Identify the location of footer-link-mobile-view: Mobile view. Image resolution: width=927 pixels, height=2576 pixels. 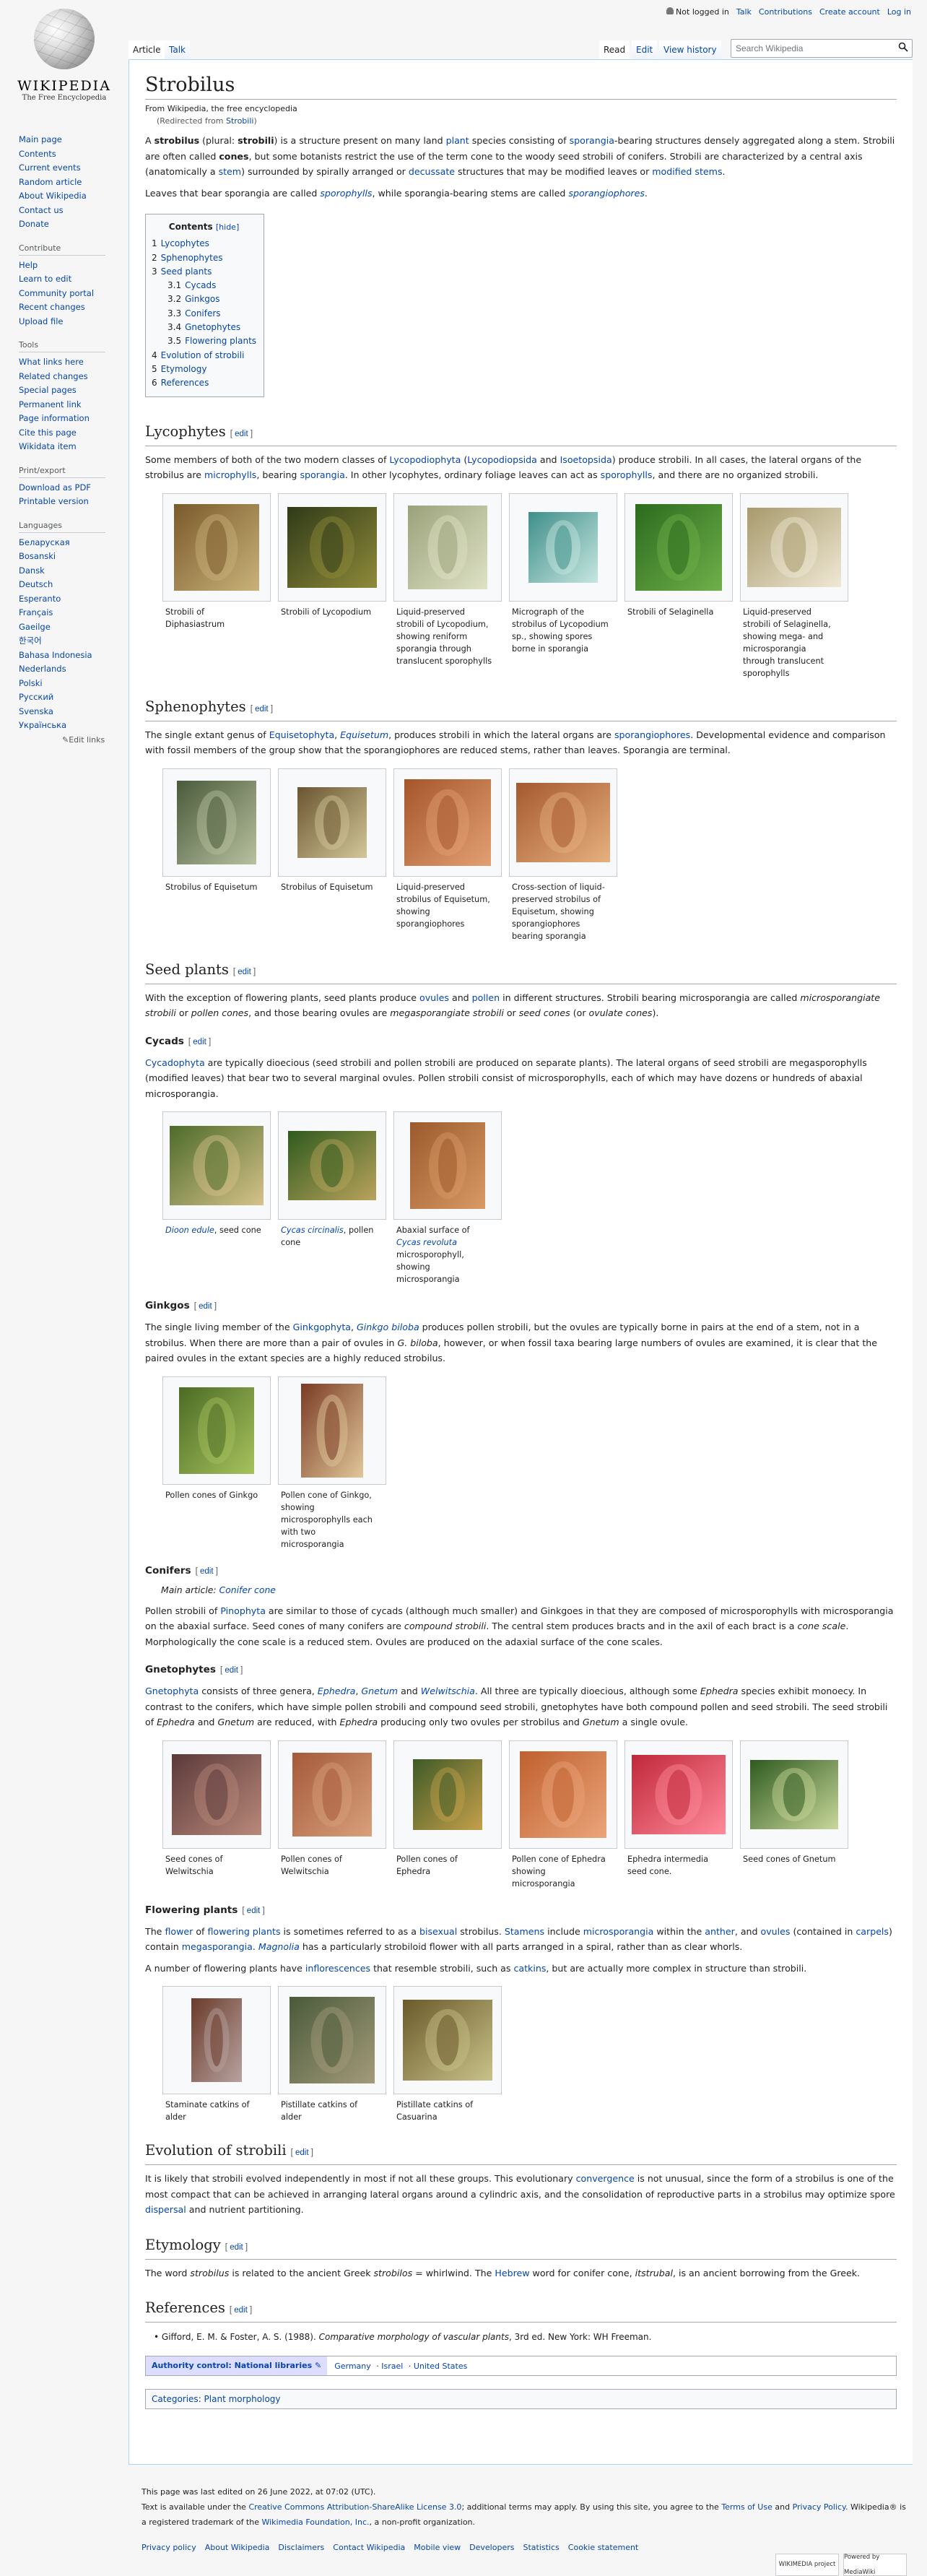
(437, 2547).